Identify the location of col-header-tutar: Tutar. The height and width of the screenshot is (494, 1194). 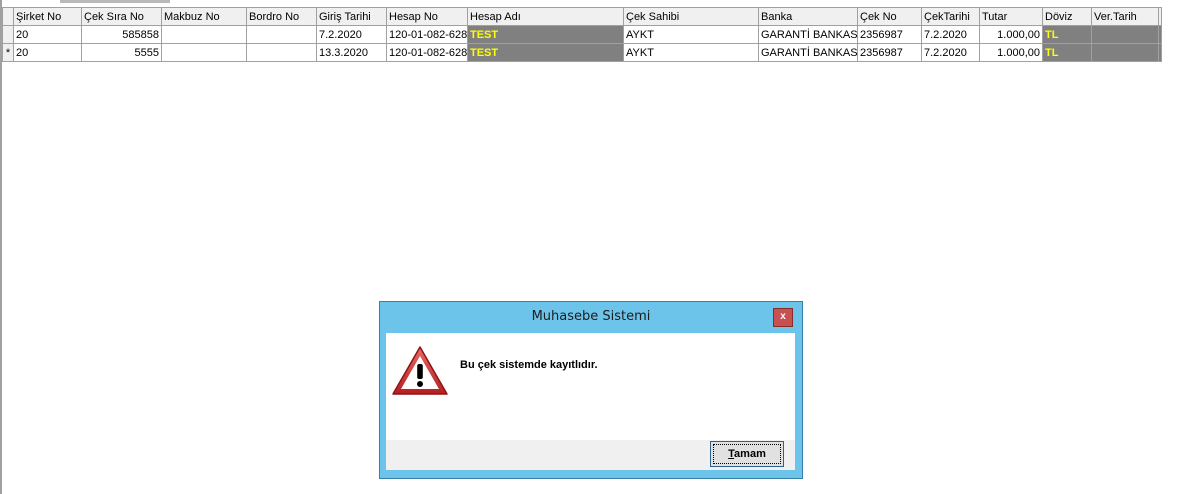
(1011, 16).